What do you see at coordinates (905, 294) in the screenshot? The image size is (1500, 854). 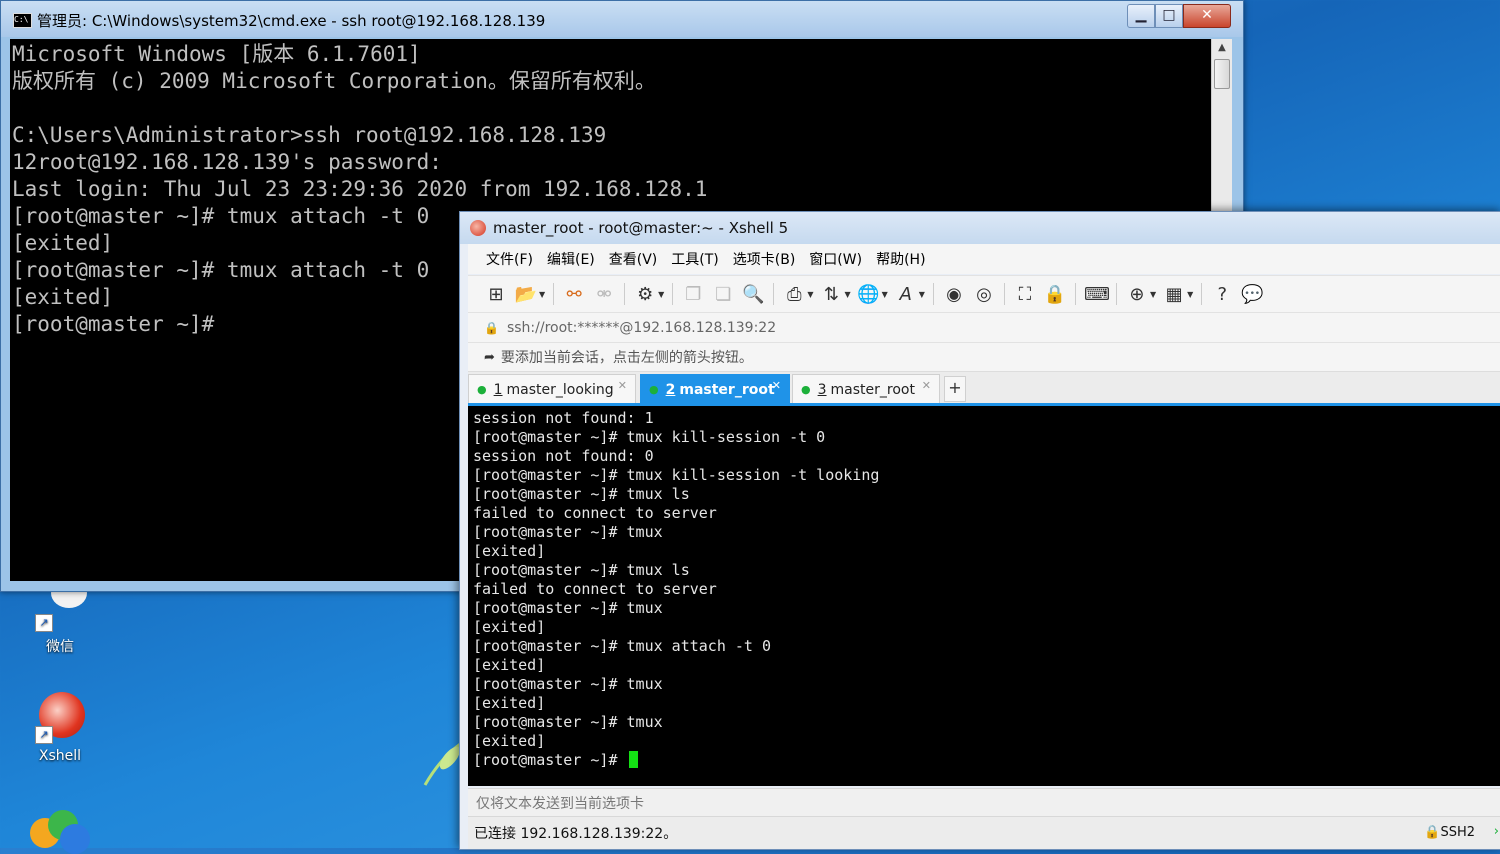 I see `font-icon: A` at bounding box center [905, 294].